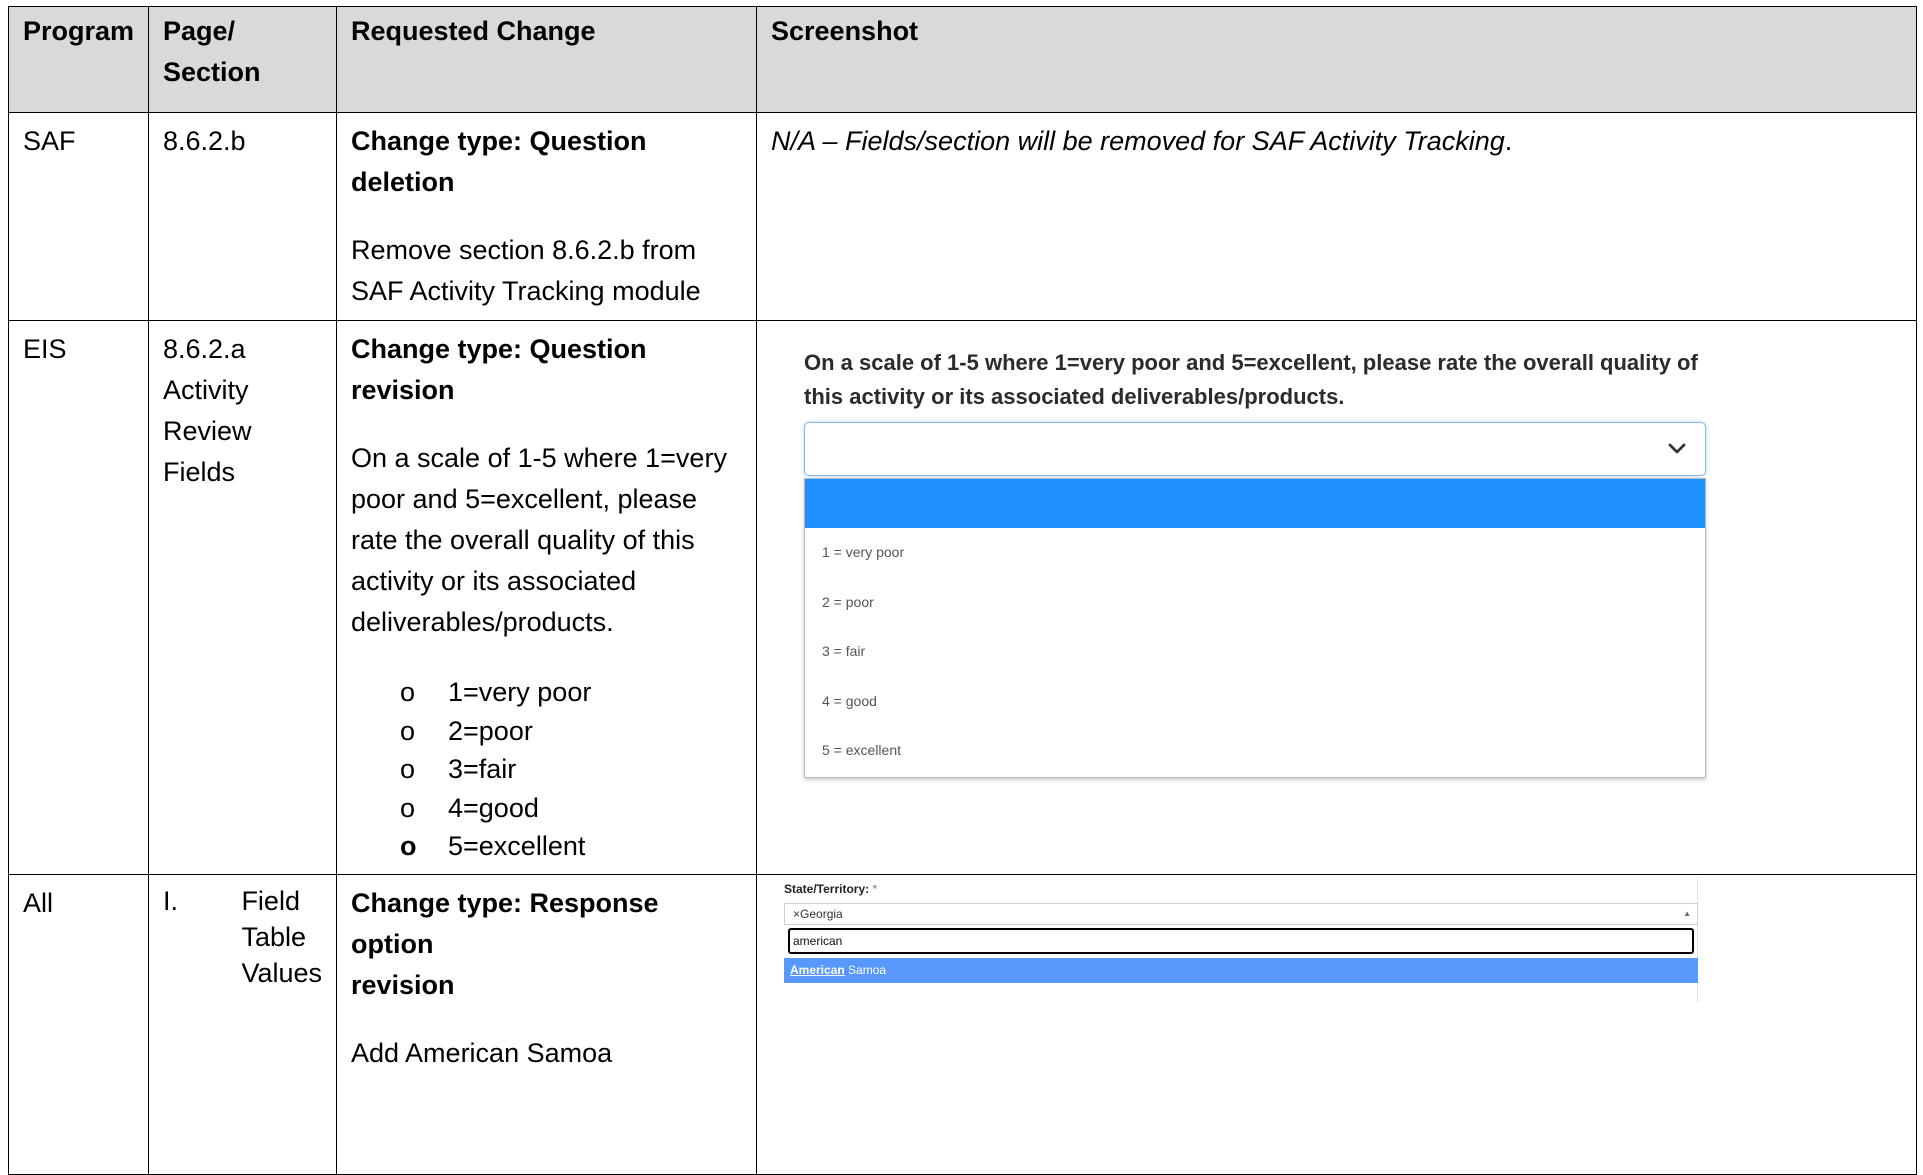  Describe the element at coordinates (199, 31) in the screenshot. I see `header-page-line1: Page/` at that location.